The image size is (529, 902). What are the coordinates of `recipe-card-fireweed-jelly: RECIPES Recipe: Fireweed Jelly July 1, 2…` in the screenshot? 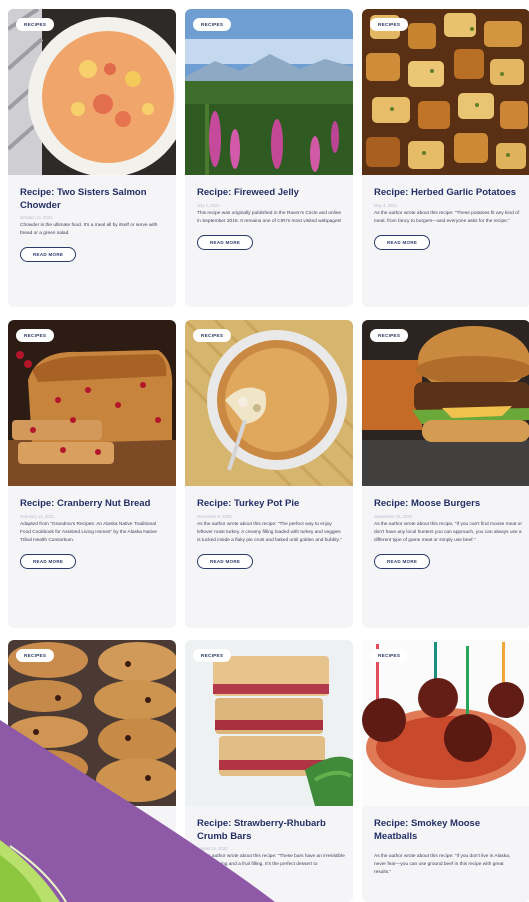 It's located at (269, 158).